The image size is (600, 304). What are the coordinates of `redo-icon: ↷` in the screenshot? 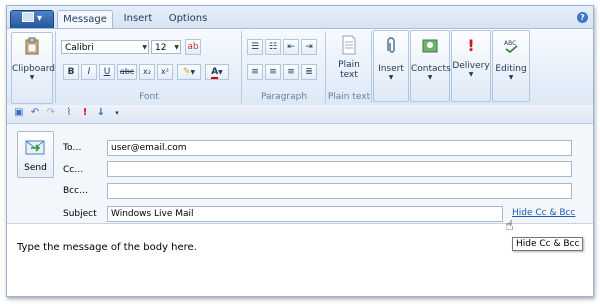 It's located at (51, 113).